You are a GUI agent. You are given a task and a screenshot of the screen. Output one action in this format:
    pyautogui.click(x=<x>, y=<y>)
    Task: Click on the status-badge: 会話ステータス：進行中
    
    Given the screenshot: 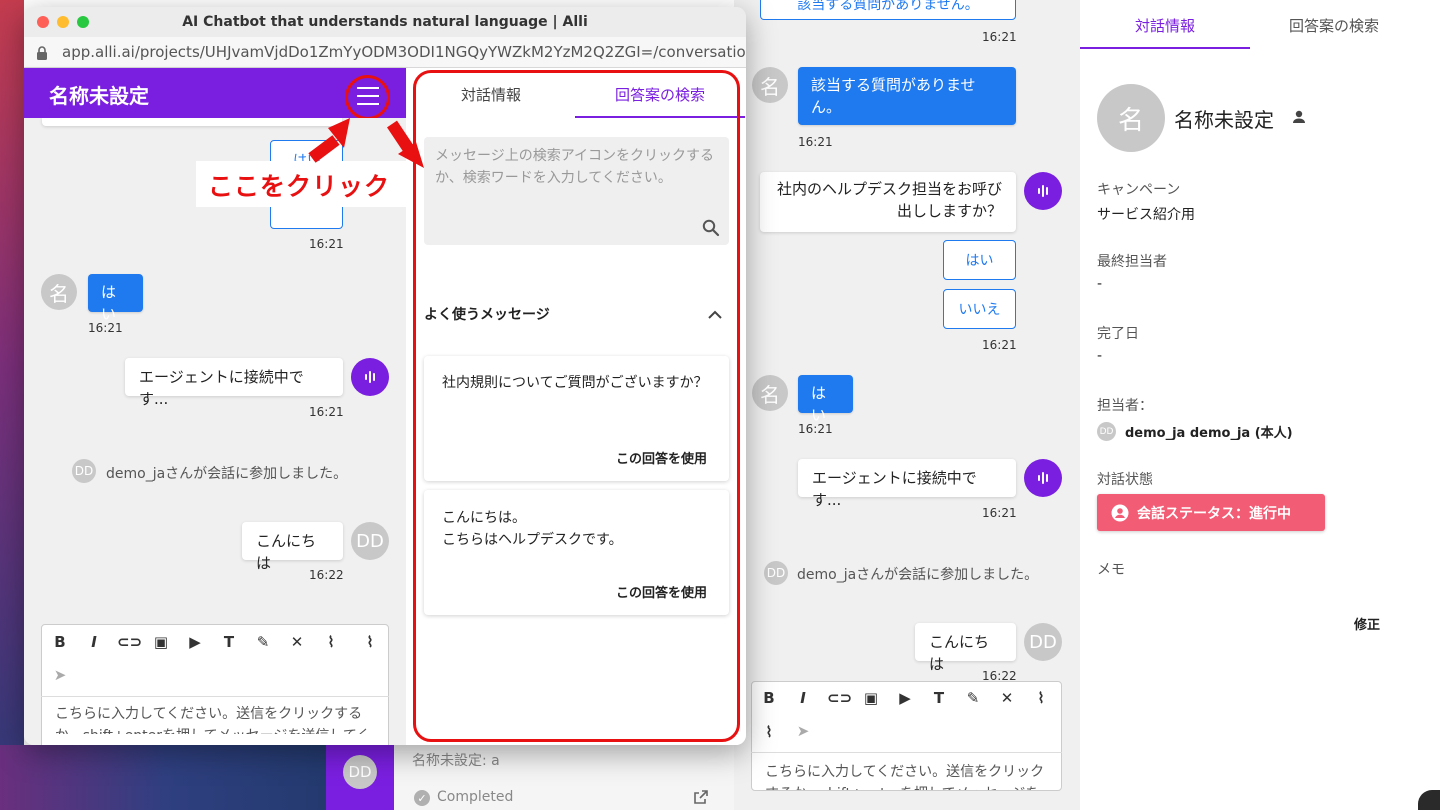 What is the action you would take?
    pyautogui.click(x=1211, y=512)
    